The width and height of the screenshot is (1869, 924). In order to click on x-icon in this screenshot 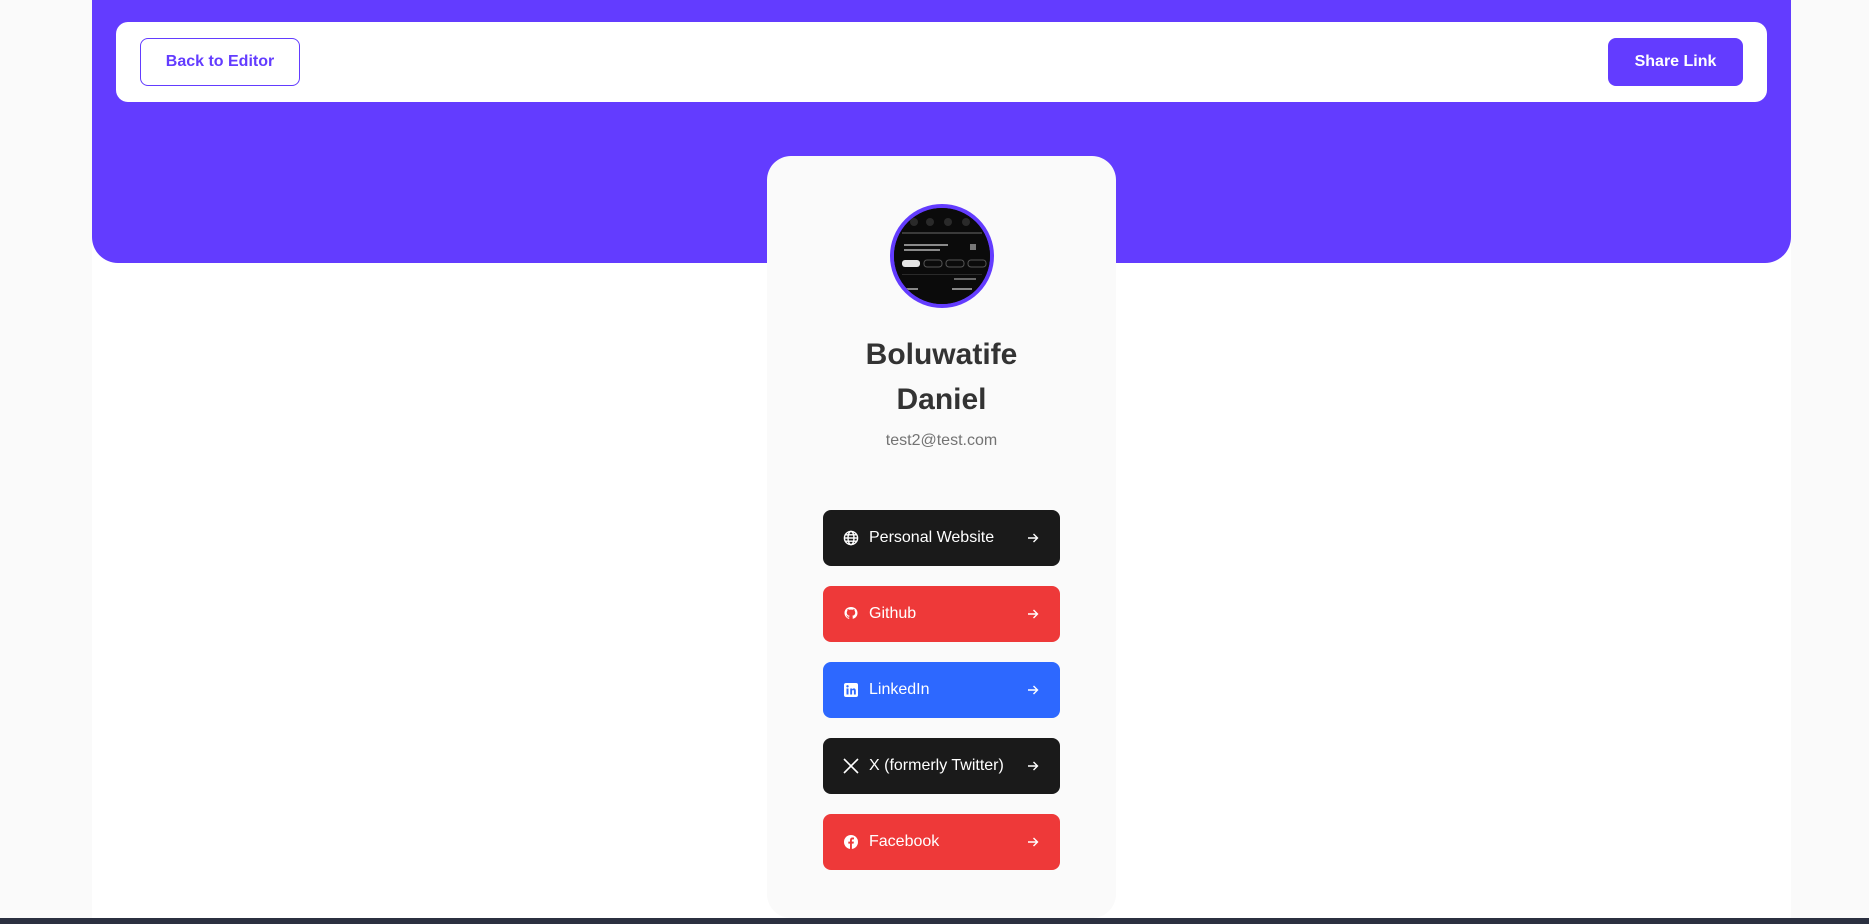, I will do `click(851, 766)`.